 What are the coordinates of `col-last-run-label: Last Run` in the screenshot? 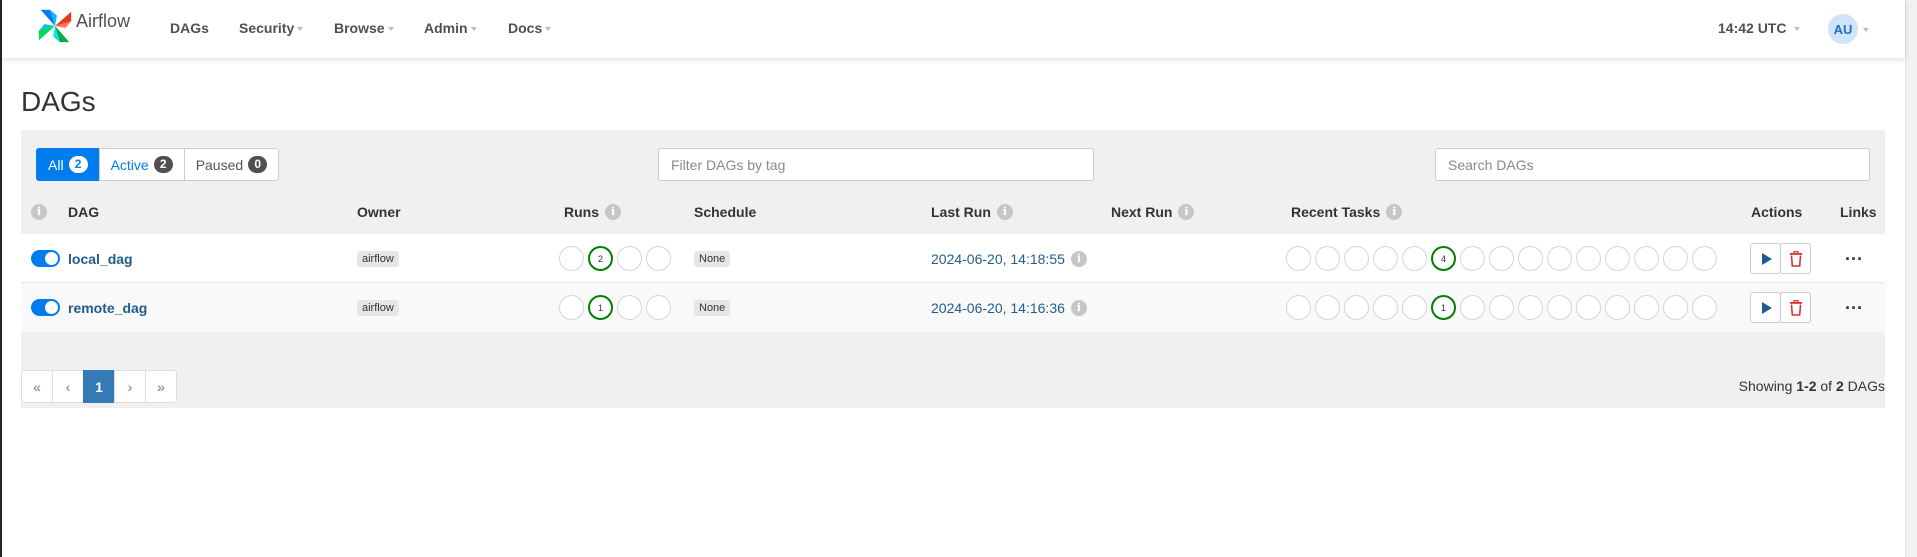 It's located at (961, 212).